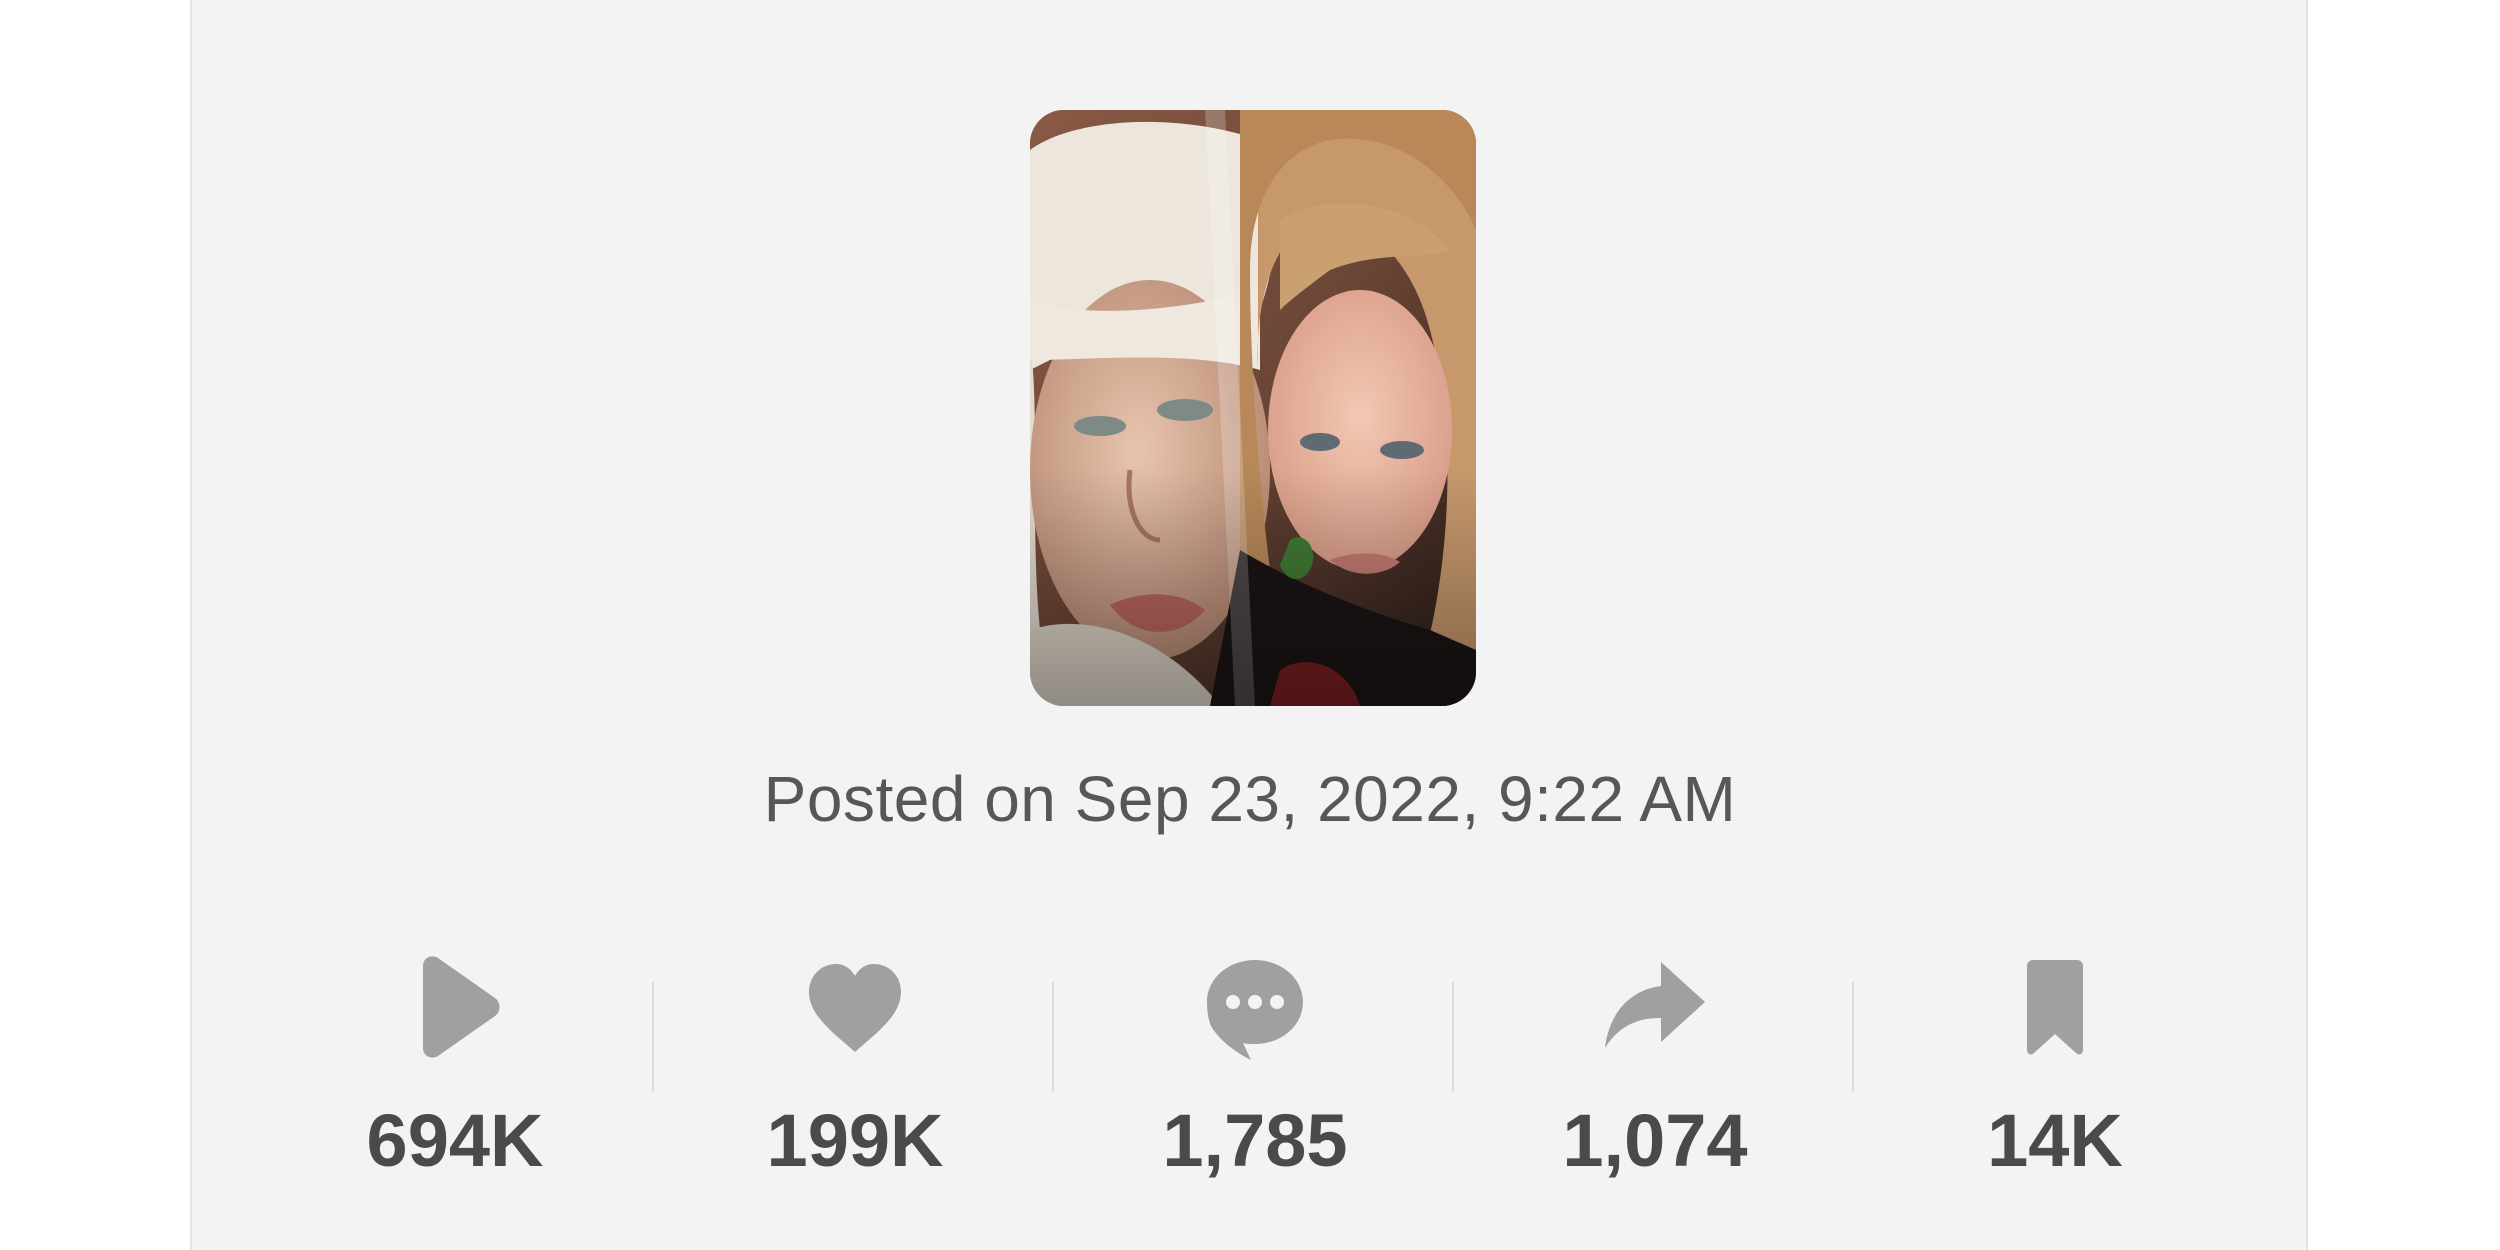 Image resolution: width=2500 pixels, height=1250 pixels. I want to click on play-icon, so click(461, 1007).